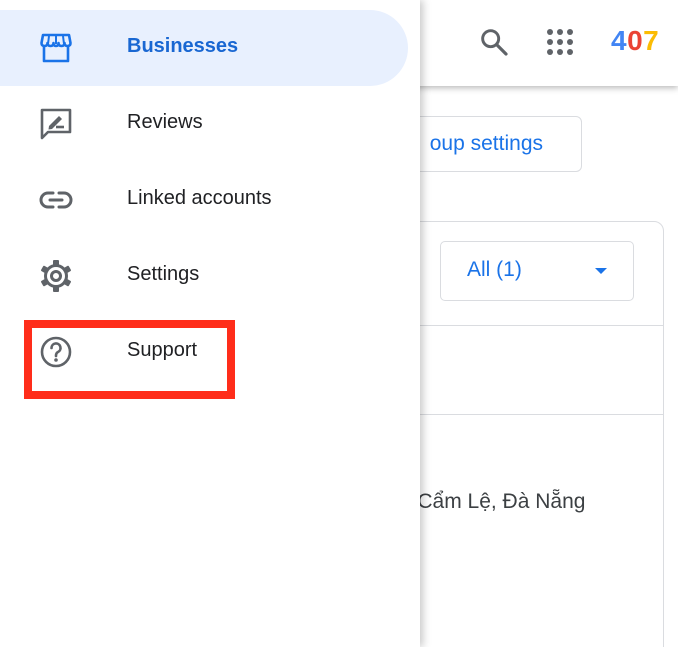 Image resolution: width=678 pixels, height=647 pixels. What do you see at coordinates (601, 271) in the screenshot?
I see `dropdown-arrow-icon` at bounding box center [601, 271].